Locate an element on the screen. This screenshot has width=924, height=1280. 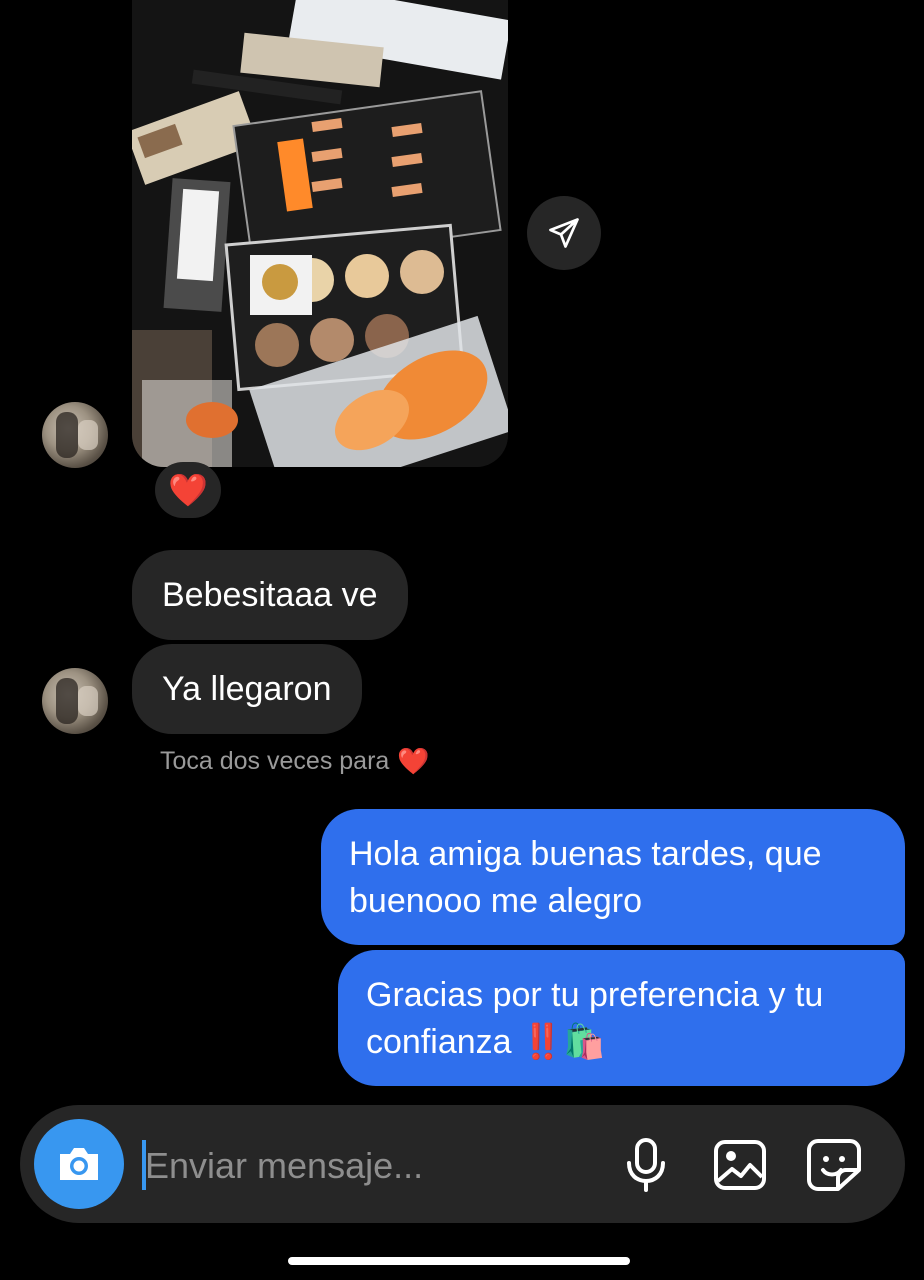
camera-icon is located at coordinates (79, 1164).